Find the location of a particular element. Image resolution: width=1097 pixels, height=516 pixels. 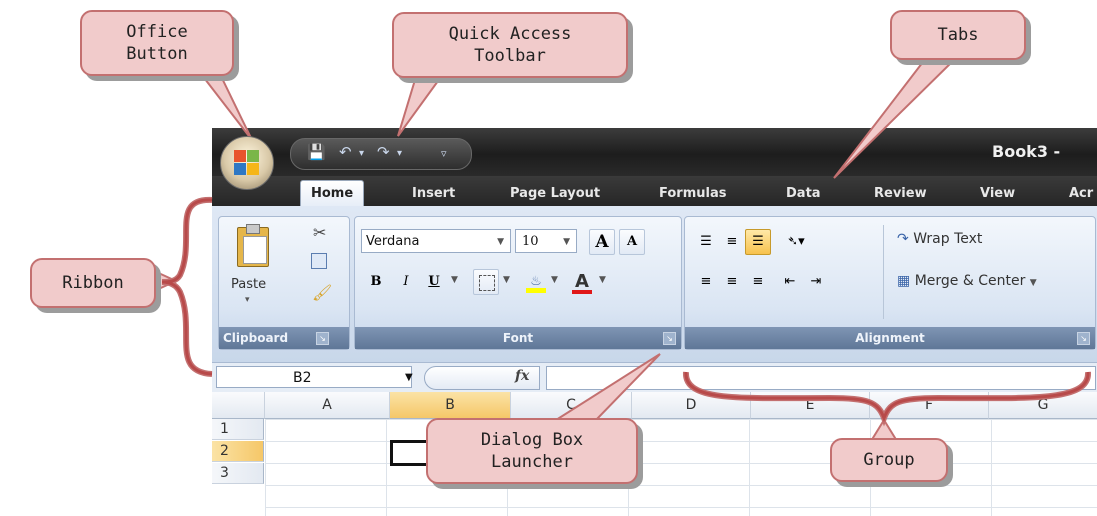

callout-tabs: Tabs is located at coordinates (958, 35).